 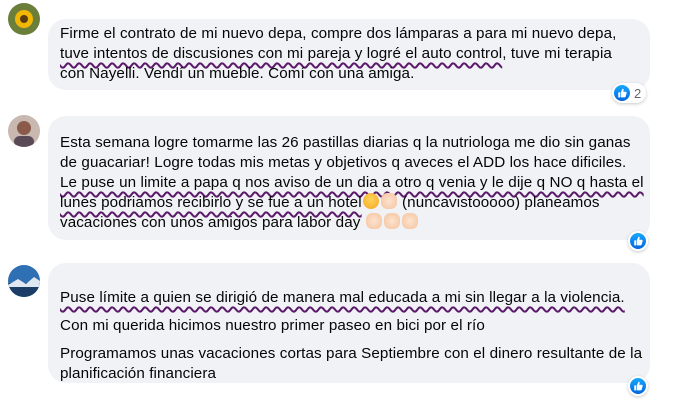 What do you see at coordinates (388, 201) in the screenshot?
I see `raised-hands-emoji-icon` at bounding box center [388, 201].